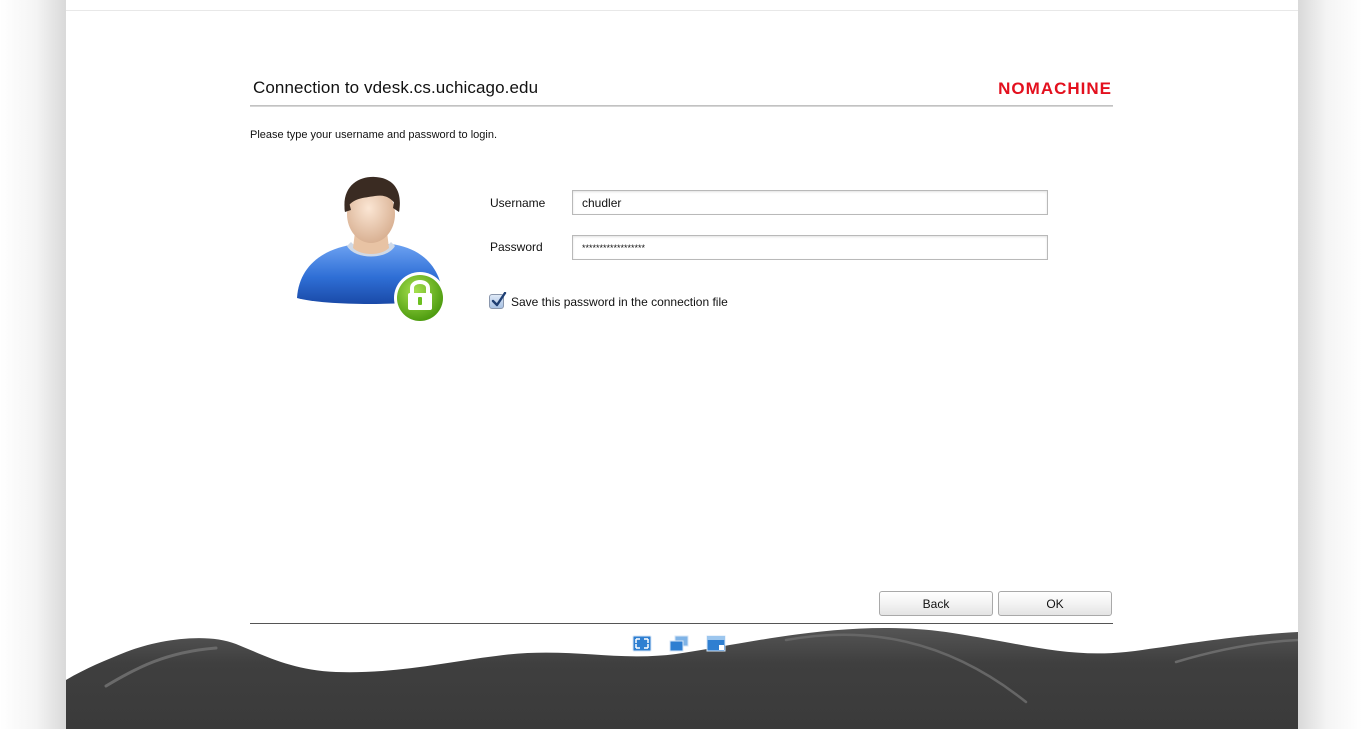 The height and width of the screenshot is (729, 1362). I want to click on title-divider, so click(681, 106).